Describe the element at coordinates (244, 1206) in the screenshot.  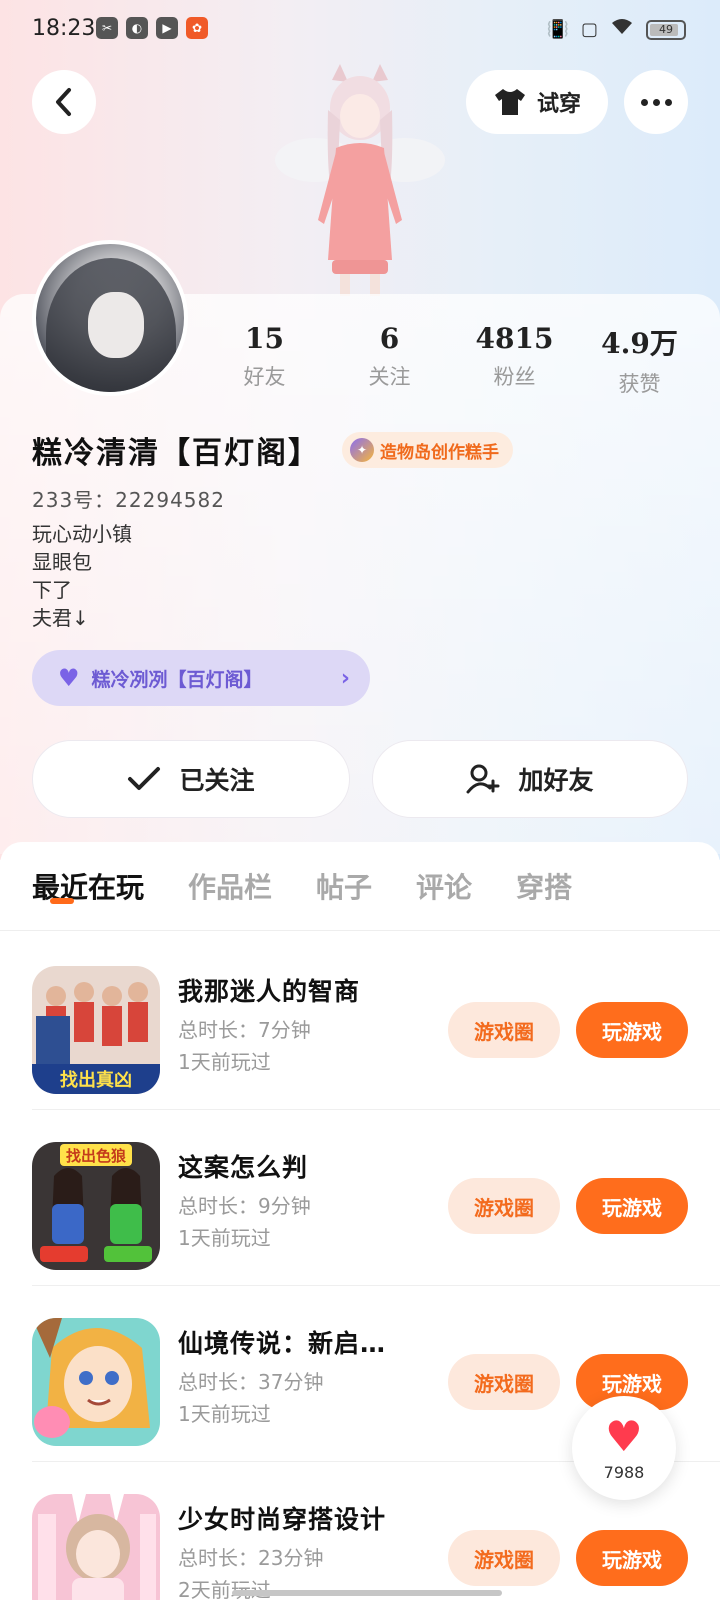
I see `game-play-duration: 总时长：9分钟` at that location.